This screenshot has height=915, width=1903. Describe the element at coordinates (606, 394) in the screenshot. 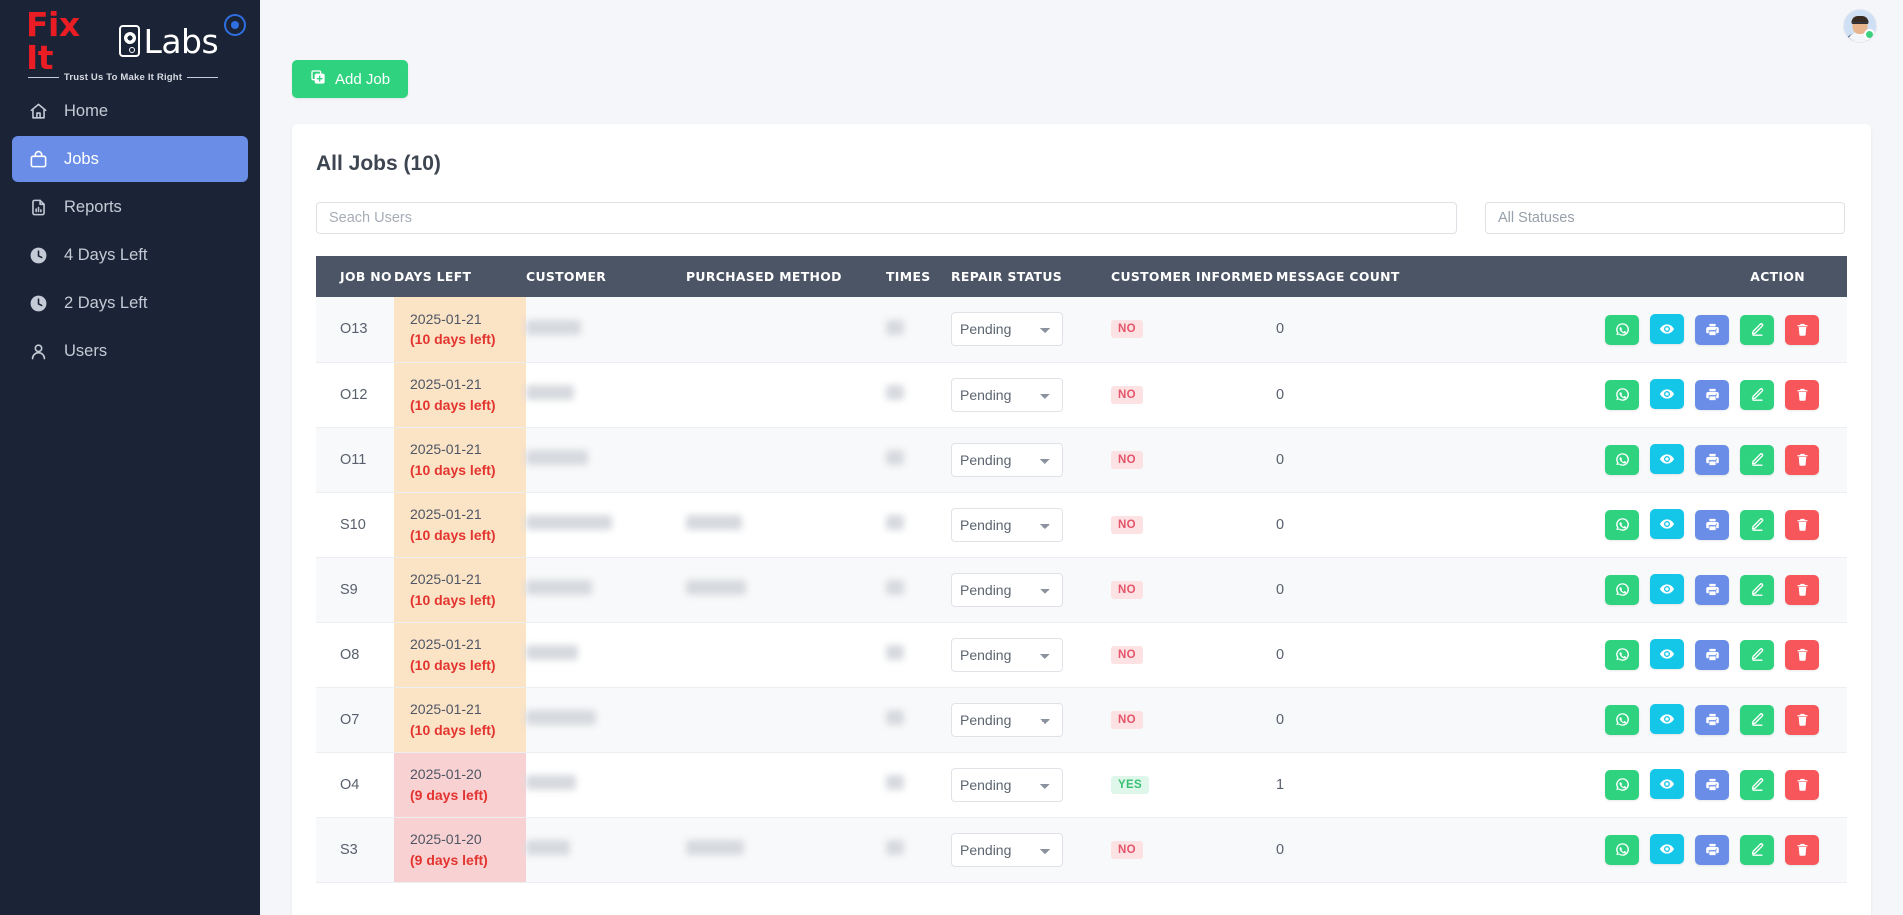

I see `cell-customer` at that location.